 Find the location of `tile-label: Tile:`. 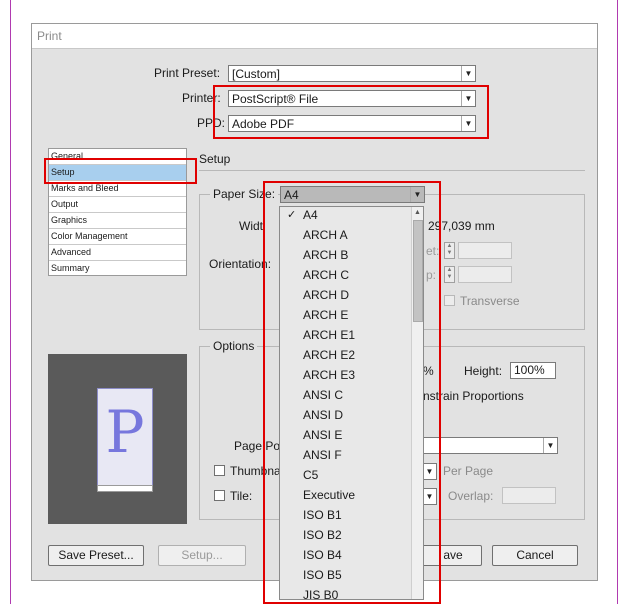

tile-label: Tile: is located at coordinates (241, 496).